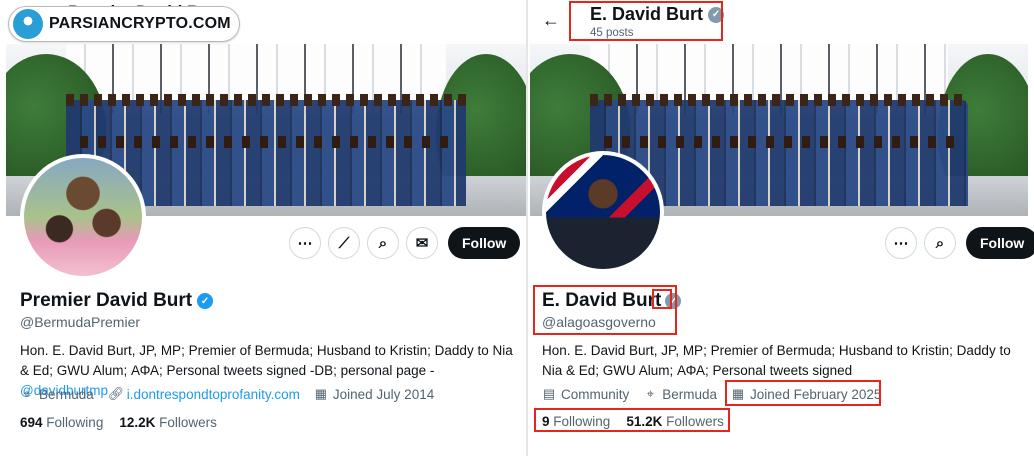  What do you see at coordinates (213, 394) in the screenshot?
I see `website-link: i.dontrespondtoprofanity.com` at bounding box center [213, 394].